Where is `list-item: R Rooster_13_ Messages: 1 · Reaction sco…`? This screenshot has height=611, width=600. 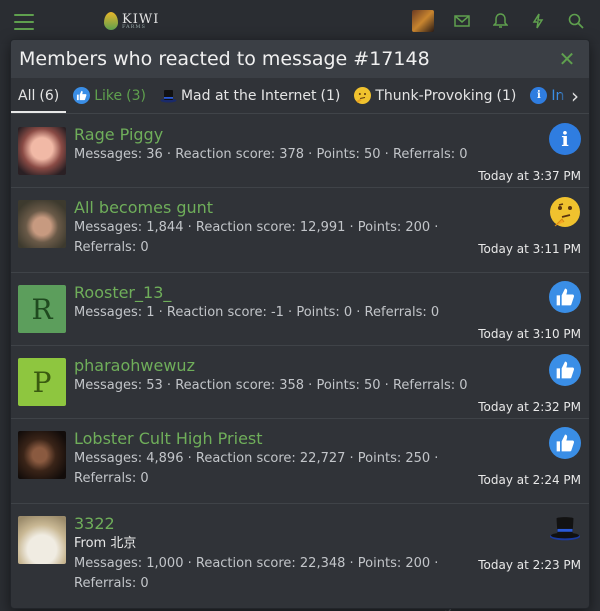
list-item: R Rooster_13_ Messages: 1 · Reaction sco… is located at coordinates (300, 309).